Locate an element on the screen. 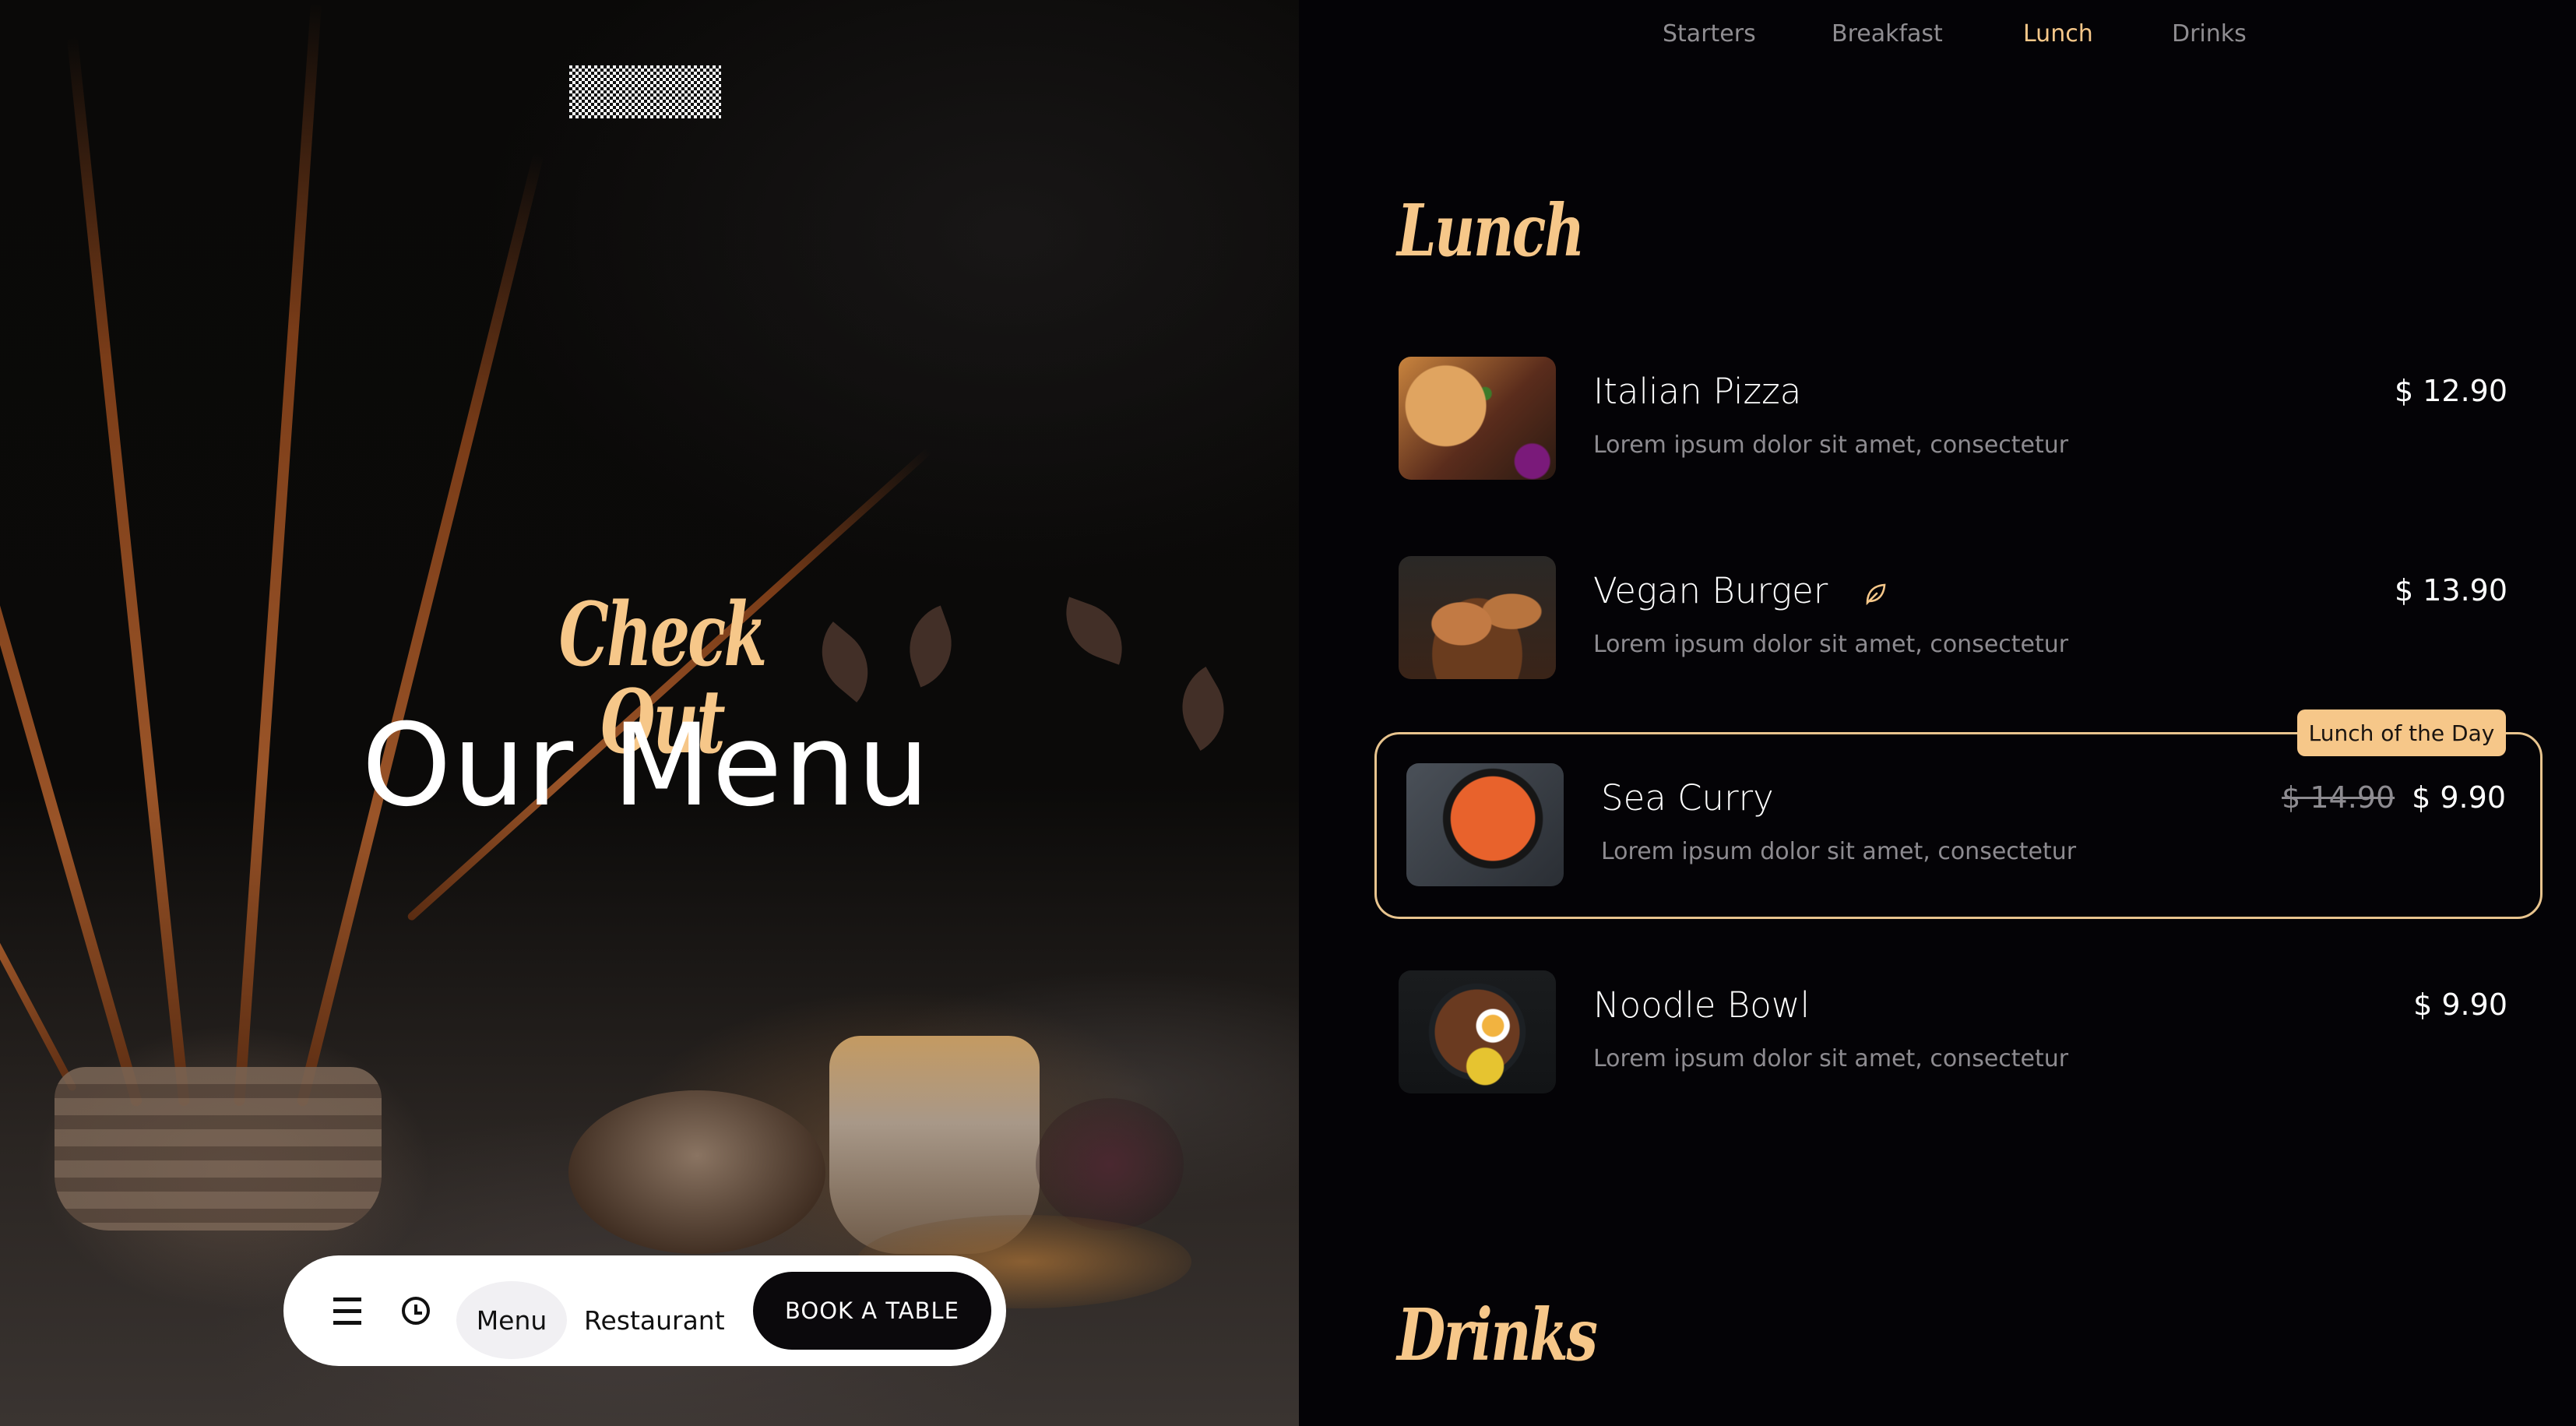 This screenshot has width=2576, height=1426. bottom-nav: Menu Restaurant BOOK A TABLE is located at coordinates (644, 1310).